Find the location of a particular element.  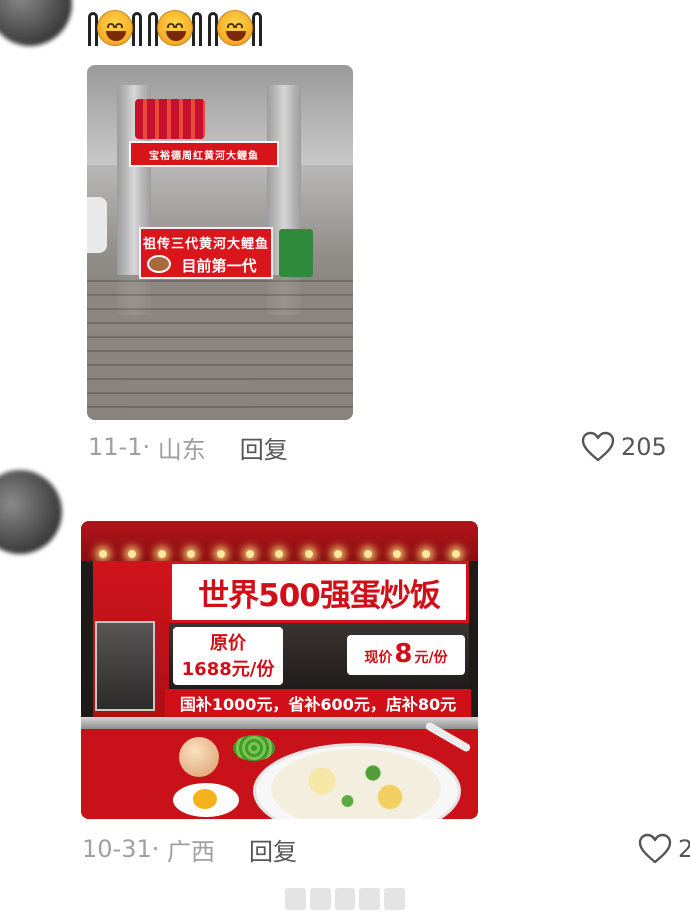

comment-location: 广西 is located at coordinates (191, 851).